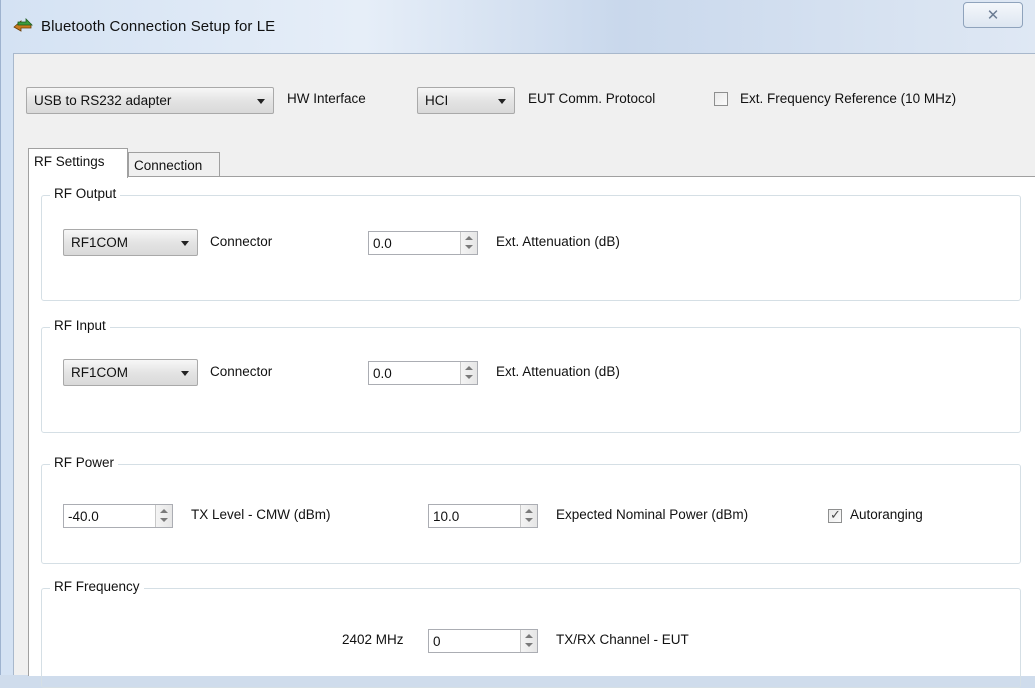 The image size is (1035, 688). Describe the element at coordinates (382, 243) in the screenshot. I see `rf-output-attenuation-value: 0.0` at that location.